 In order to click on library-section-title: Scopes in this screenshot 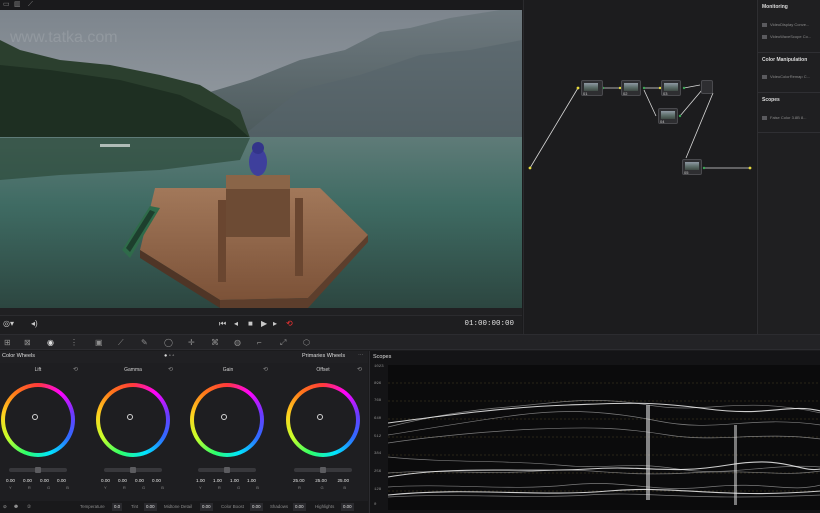, I will do `click(771, 100)`.